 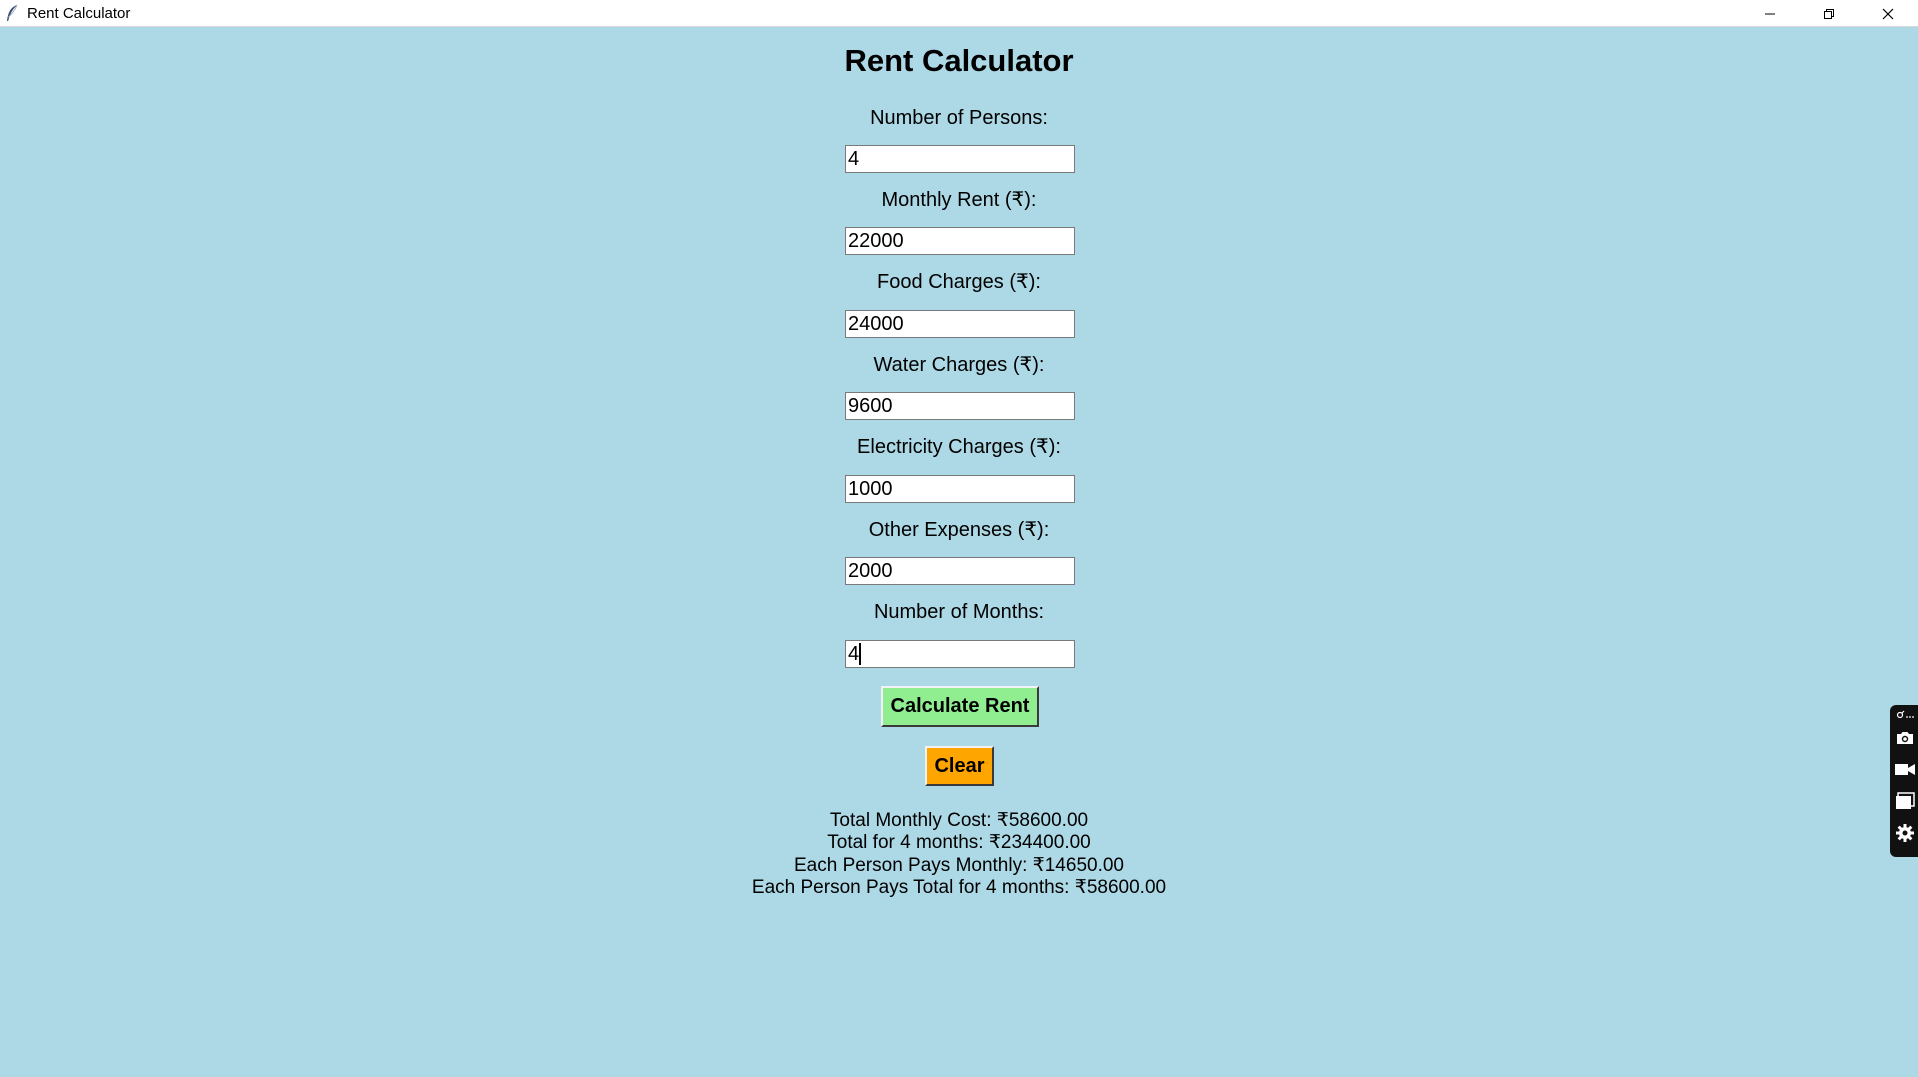 I want to click on other-expenses-label: Other Expenses (₹):, so click(x=959, y=530).